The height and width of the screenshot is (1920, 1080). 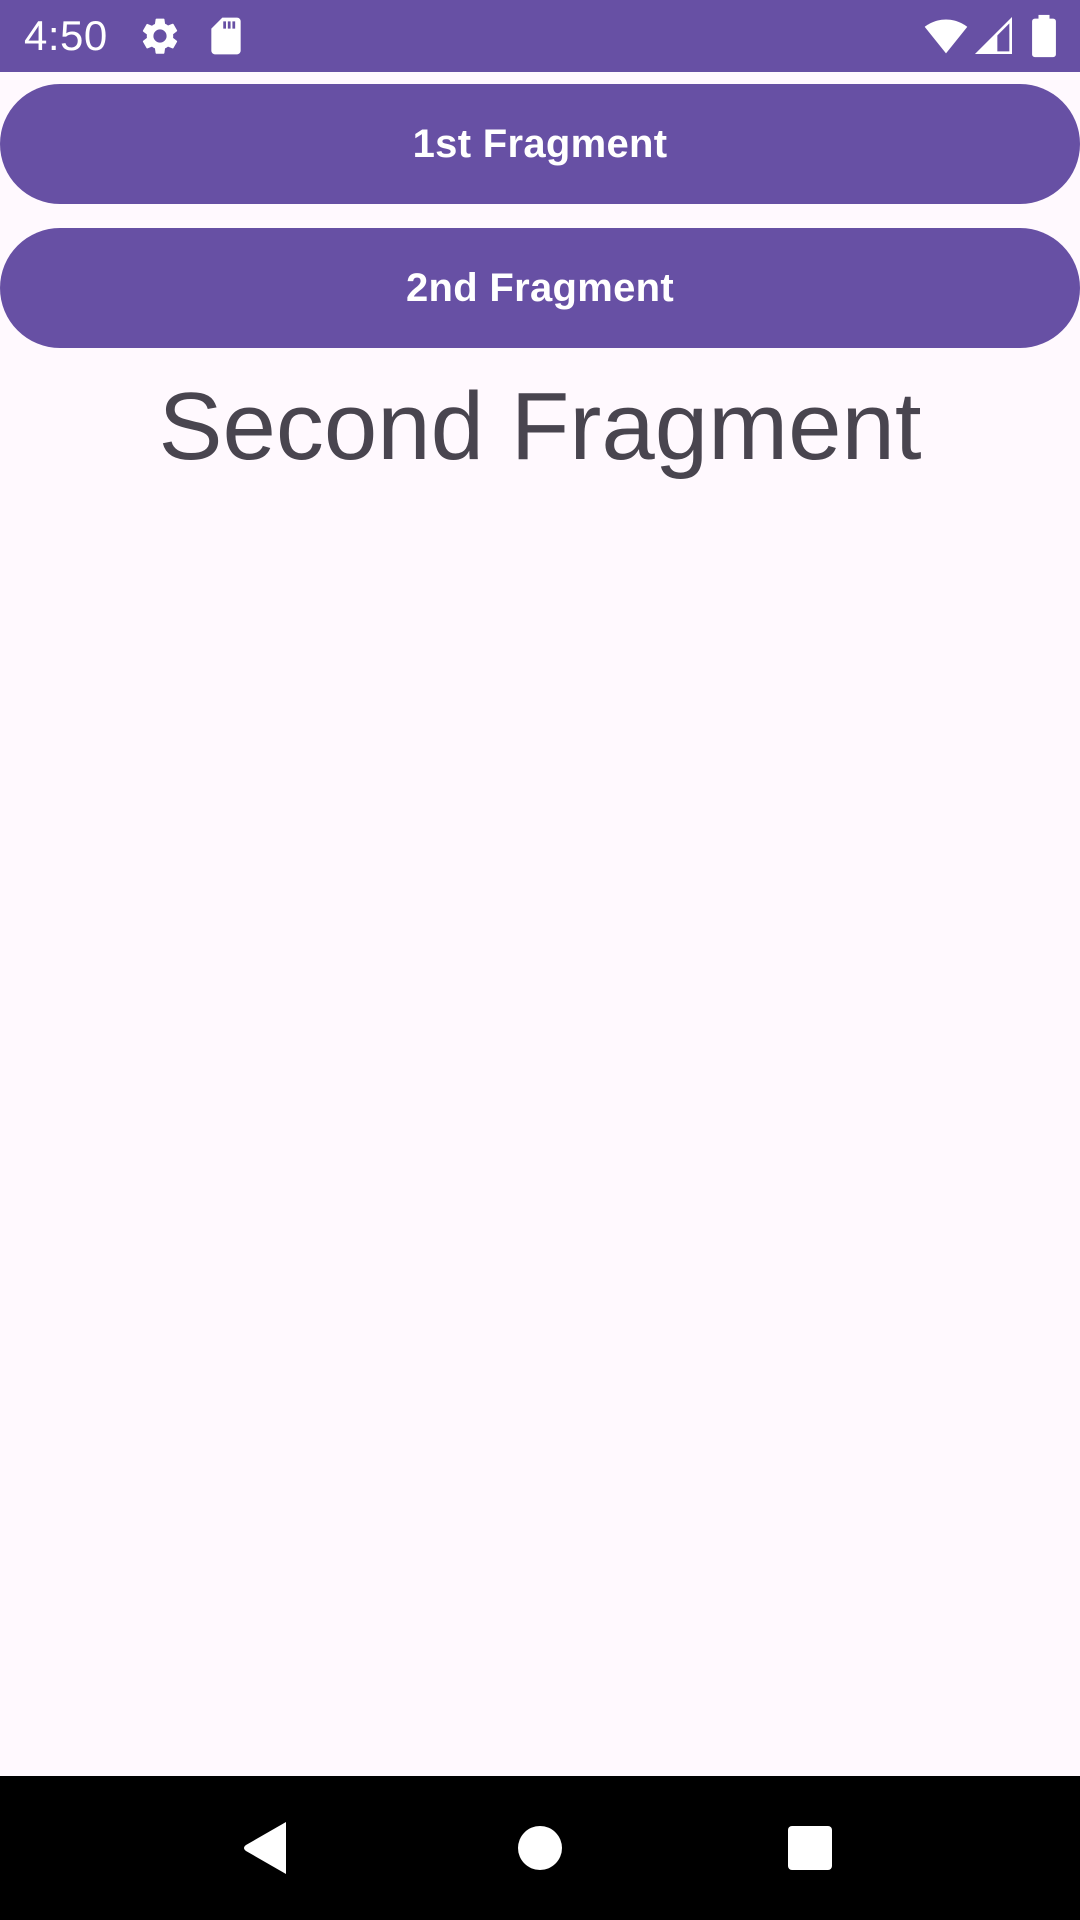 I want to click on fragment-title: Second Fragment, so click(x=540, y=426).